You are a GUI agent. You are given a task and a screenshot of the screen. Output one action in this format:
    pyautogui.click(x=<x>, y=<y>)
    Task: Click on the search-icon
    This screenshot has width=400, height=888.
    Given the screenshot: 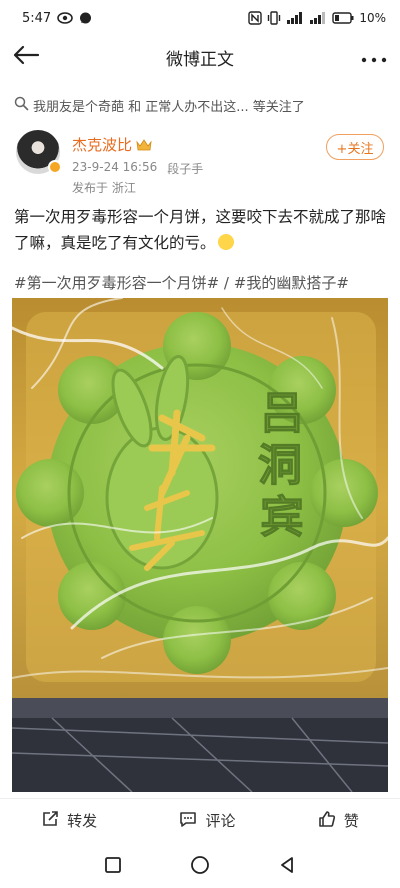 What is the action you would take?
    pyautogui.click(x=21, y=105)
    